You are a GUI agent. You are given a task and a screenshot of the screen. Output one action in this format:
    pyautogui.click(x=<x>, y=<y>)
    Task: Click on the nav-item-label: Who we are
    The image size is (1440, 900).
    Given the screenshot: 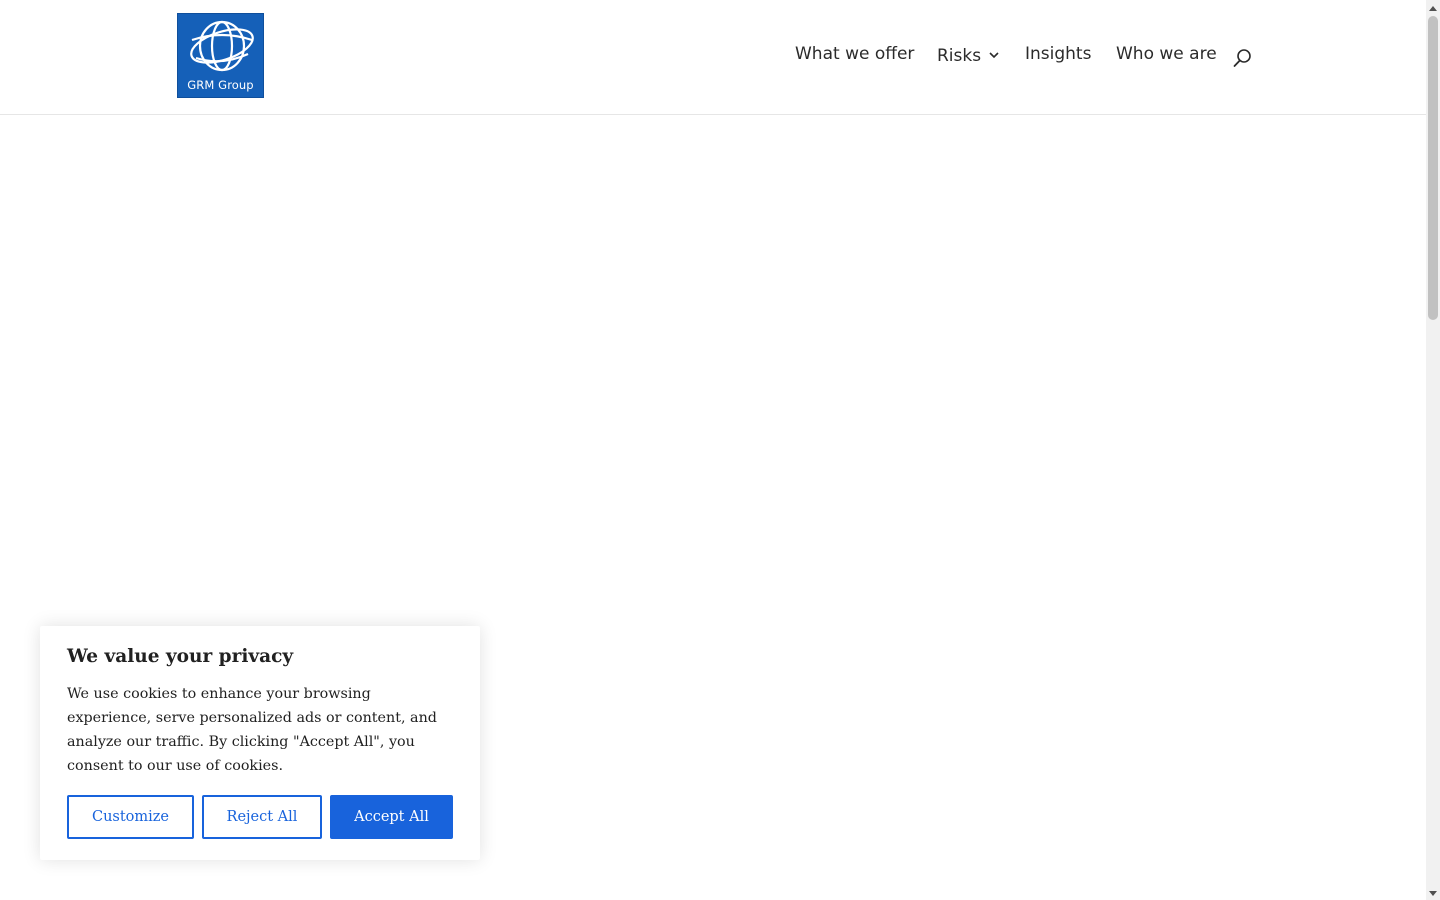 What is the action you would take?
    pyautogui.click(x=1166, y=54)
    